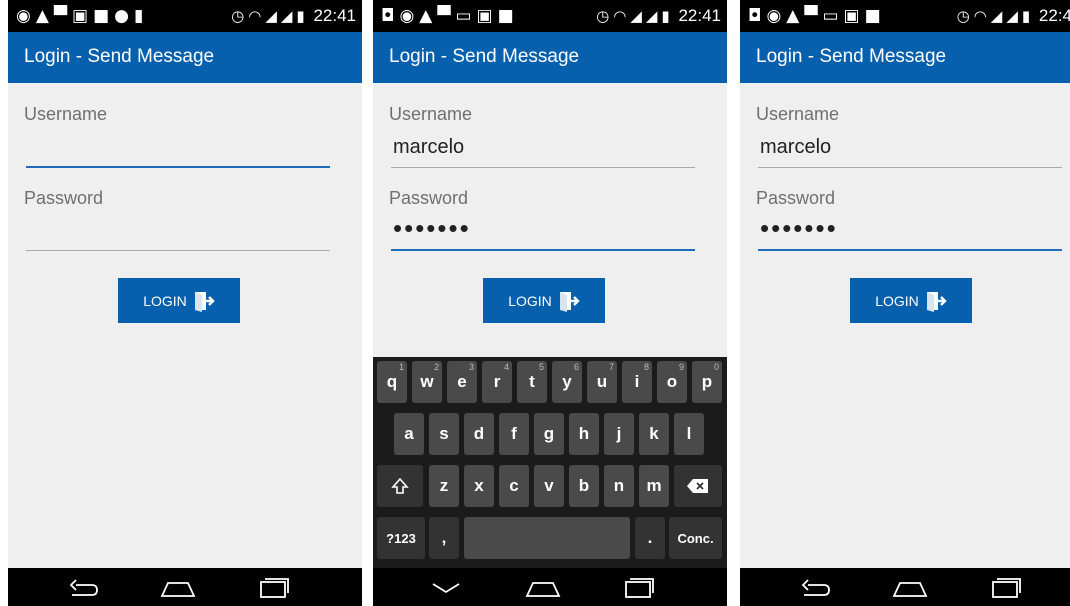 The width and height of the screenshot is (1070, 606). Describe the element at coordinates (1054, 15) in the screenshot. I see `clock: 22:4` at that location.